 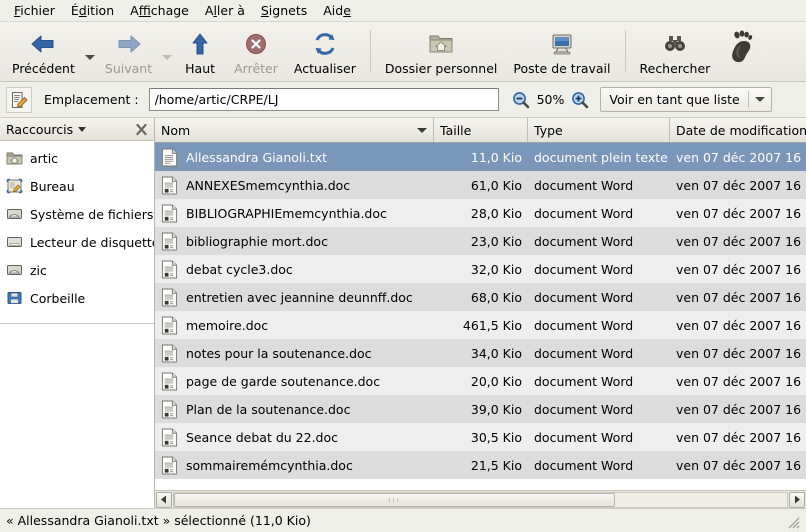 I want to click on sidebar-item-zic: zic, so click(x=77, y=270).